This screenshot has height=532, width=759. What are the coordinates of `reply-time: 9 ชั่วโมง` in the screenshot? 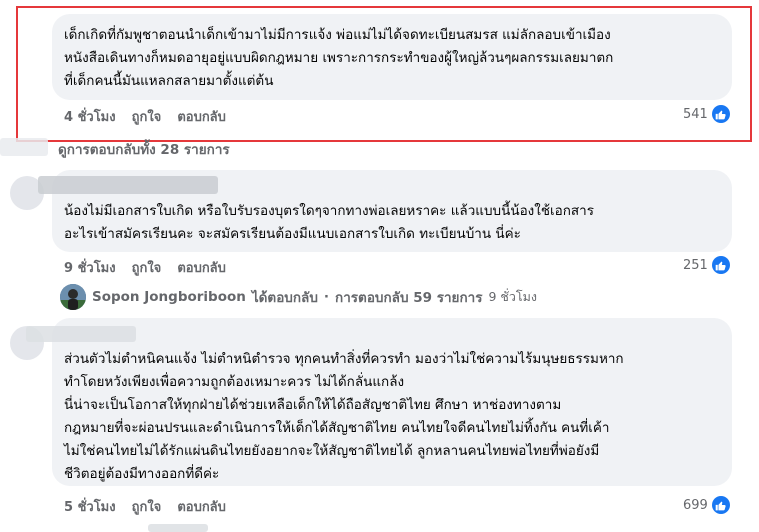 It's located at (512, 296).